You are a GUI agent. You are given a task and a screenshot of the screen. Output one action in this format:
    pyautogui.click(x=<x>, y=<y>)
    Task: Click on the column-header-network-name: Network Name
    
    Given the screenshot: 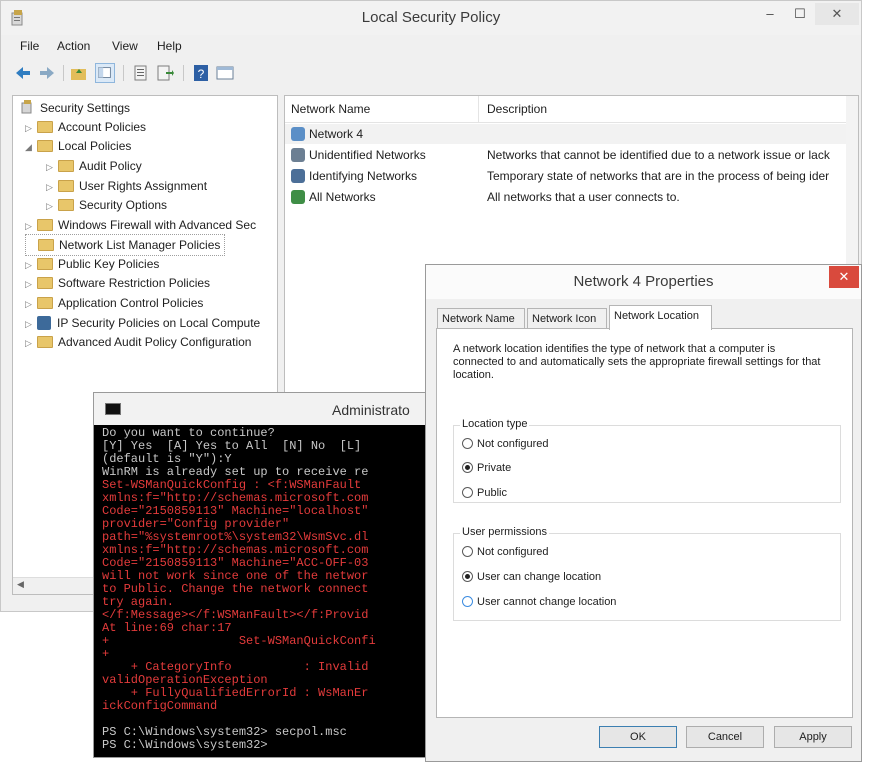 What is the action you would take?
    pyautogui.click(x=330, y=109)
    